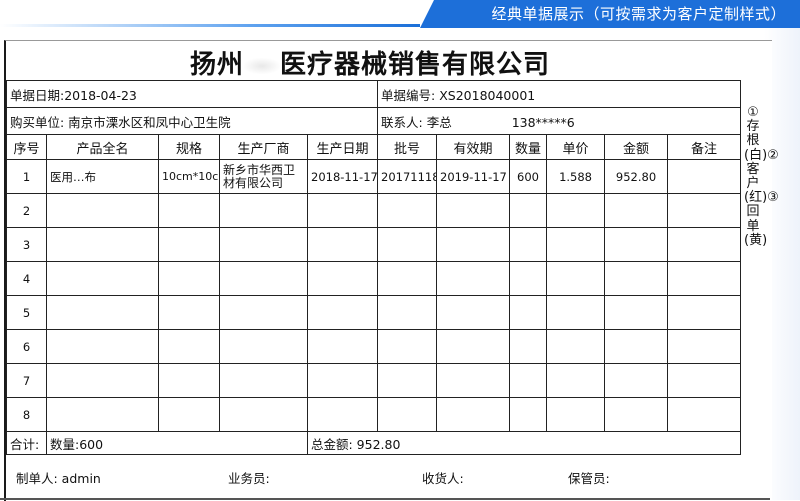  What do you see at coordinates (177, 443) in the screenshot?
I see `total-qty: 数量:600` at bounding box center [177, 443].